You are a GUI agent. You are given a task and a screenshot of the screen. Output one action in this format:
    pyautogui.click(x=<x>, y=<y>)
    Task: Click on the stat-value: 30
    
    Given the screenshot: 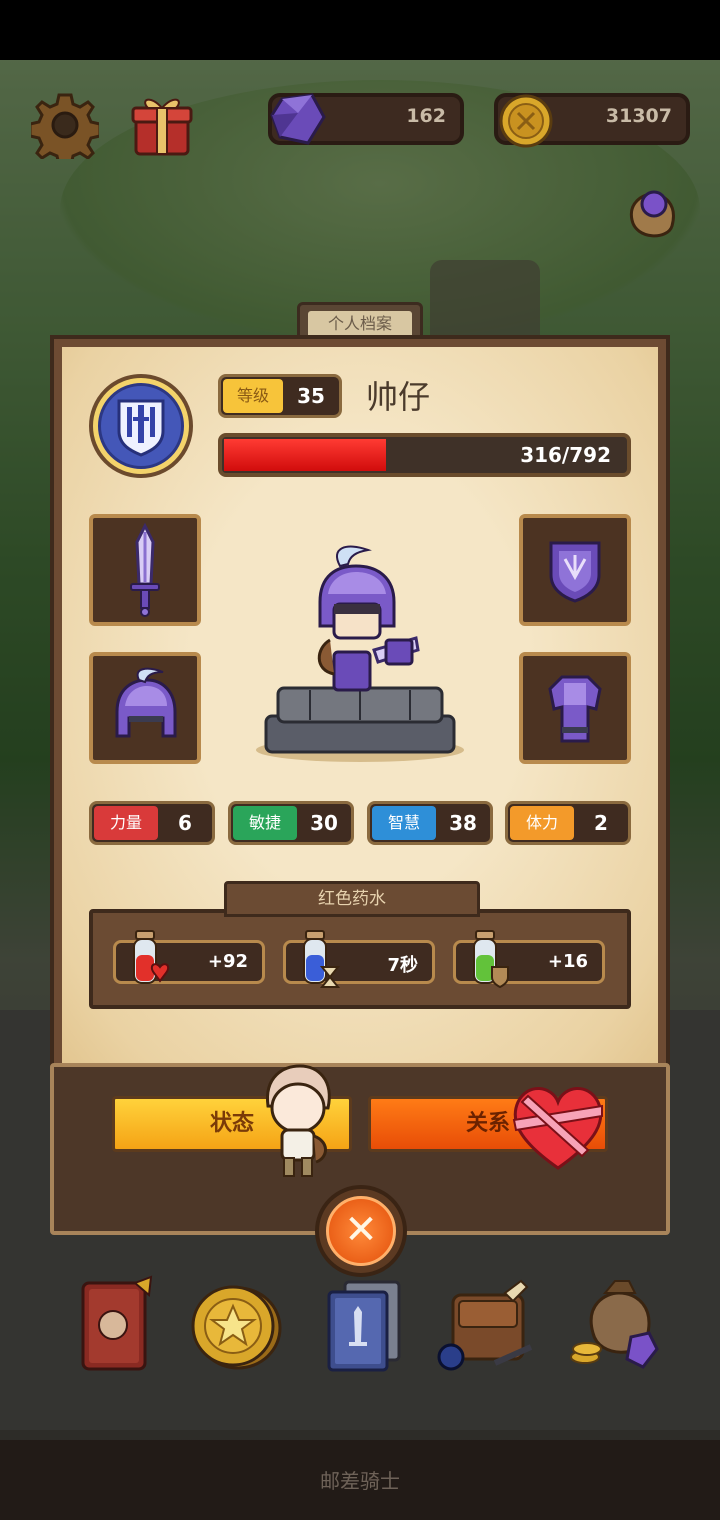 What is the action you would take?
    pyautogui.click(x=324, y=823)
    